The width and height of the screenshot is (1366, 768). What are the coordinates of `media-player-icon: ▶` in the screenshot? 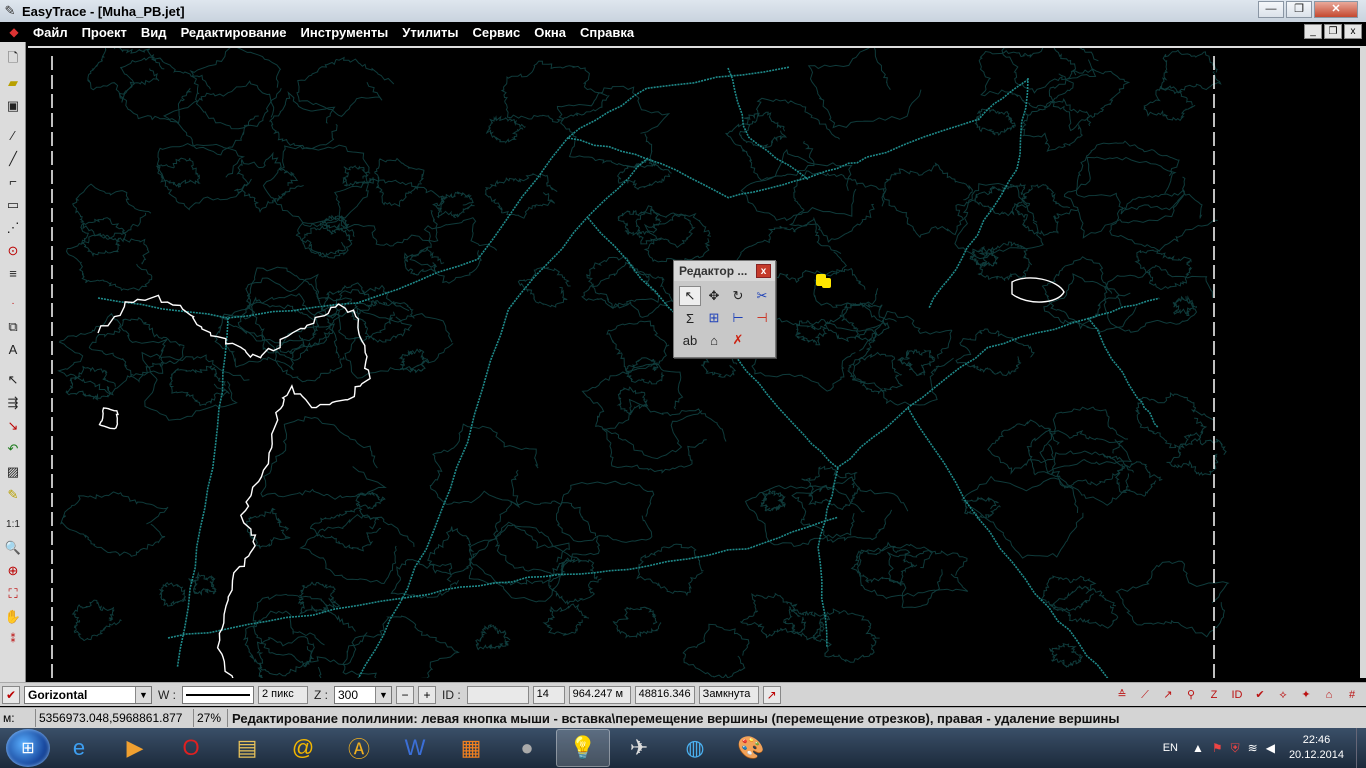 It's located at (135, 748).